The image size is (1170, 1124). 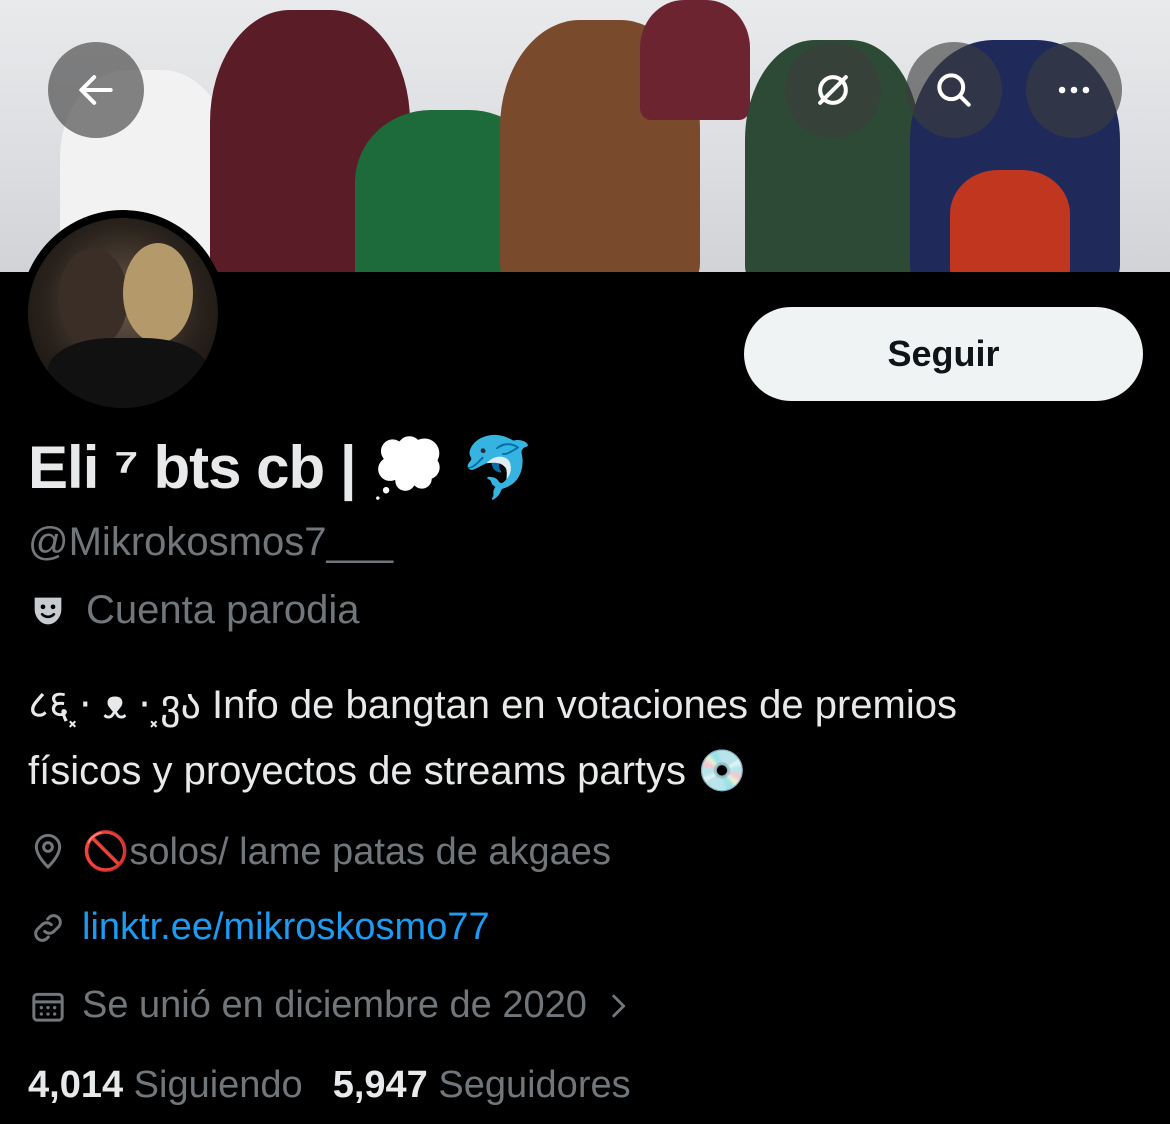 I want to click on joined-text: Se unió en diciembre de 2020, so click(x=334, y=1005).